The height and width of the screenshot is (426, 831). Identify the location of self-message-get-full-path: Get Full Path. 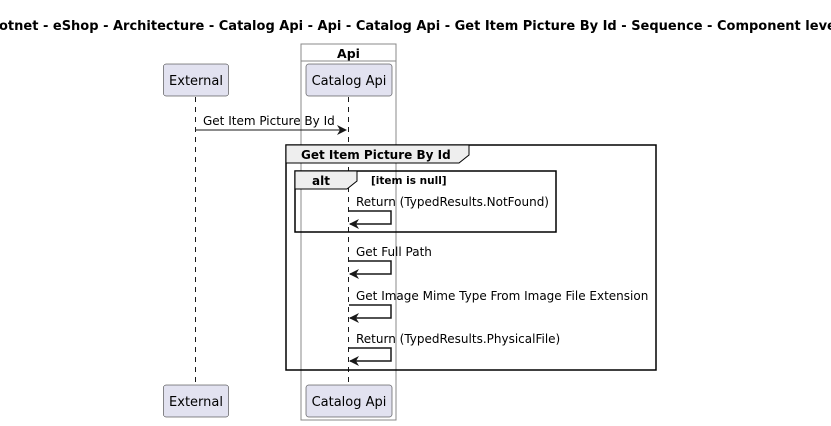
(390, 262).